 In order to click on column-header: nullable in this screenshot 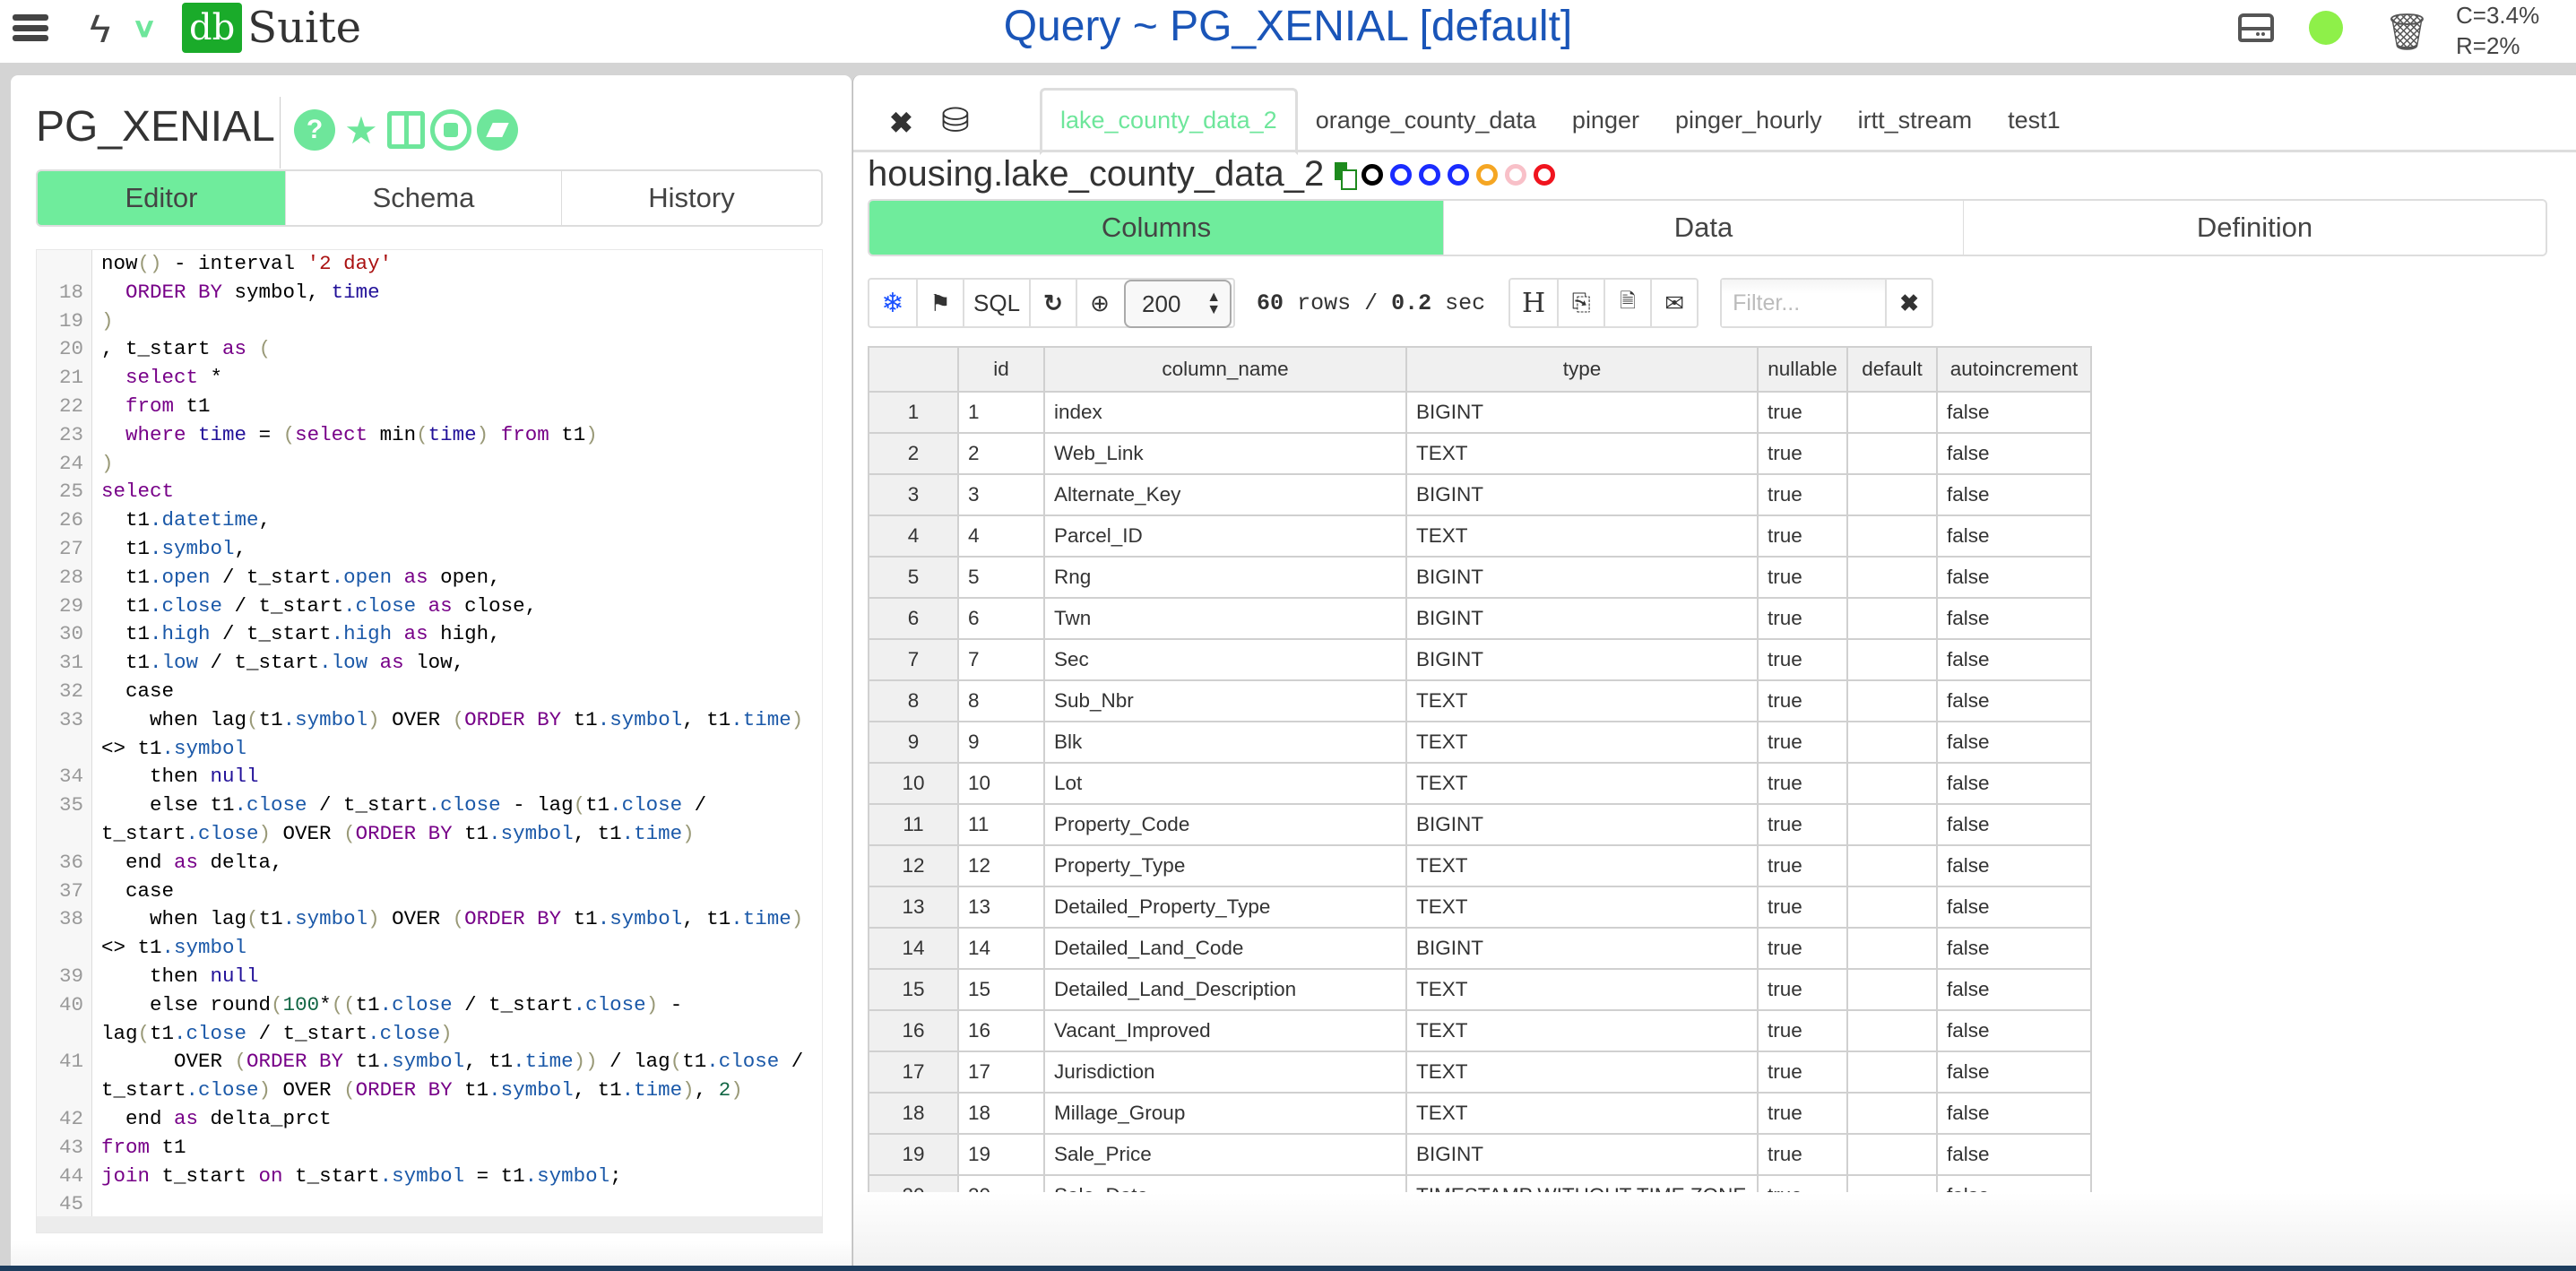, I will do `click(1802, 370)`.